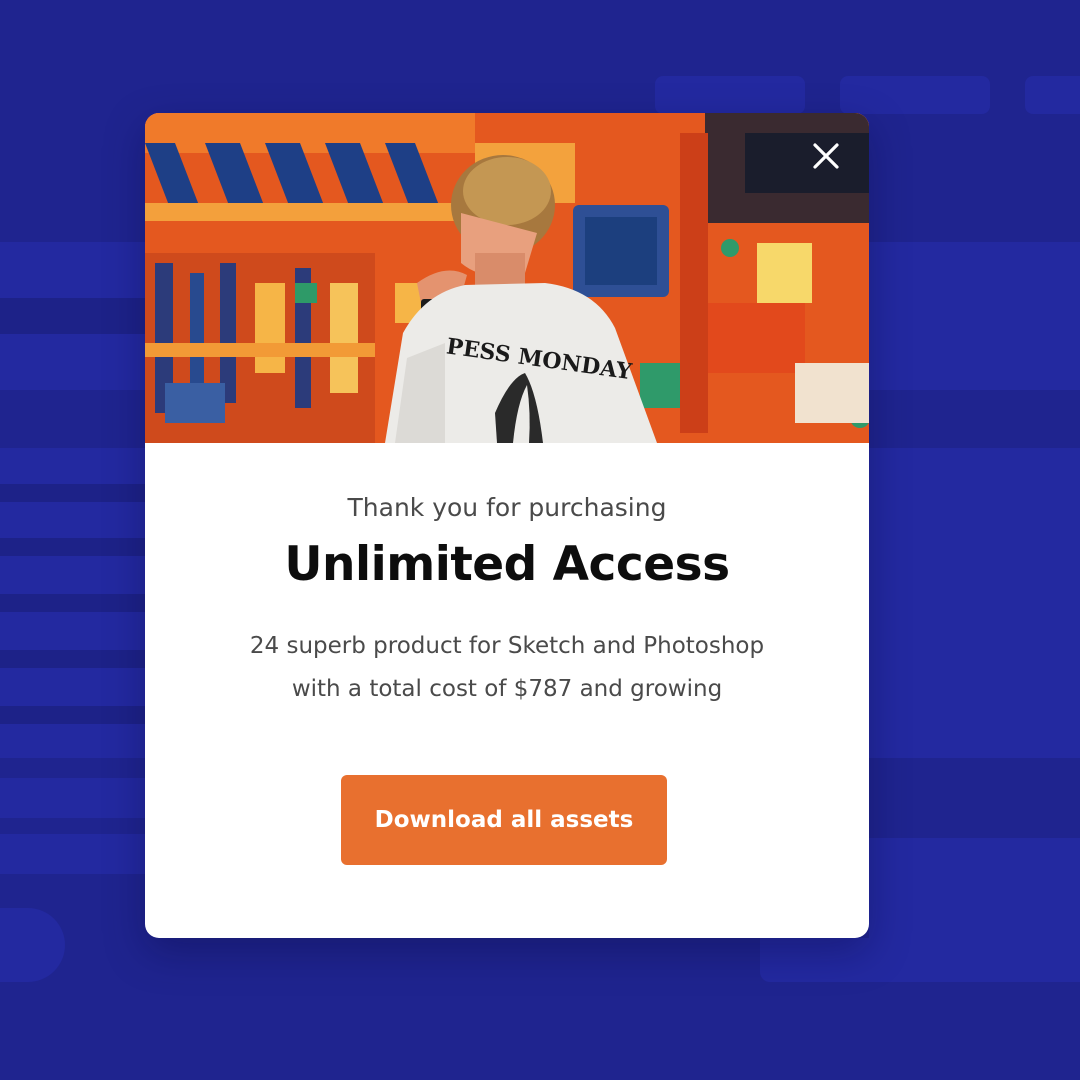  I want to click on close-icon, so click(826, 156).